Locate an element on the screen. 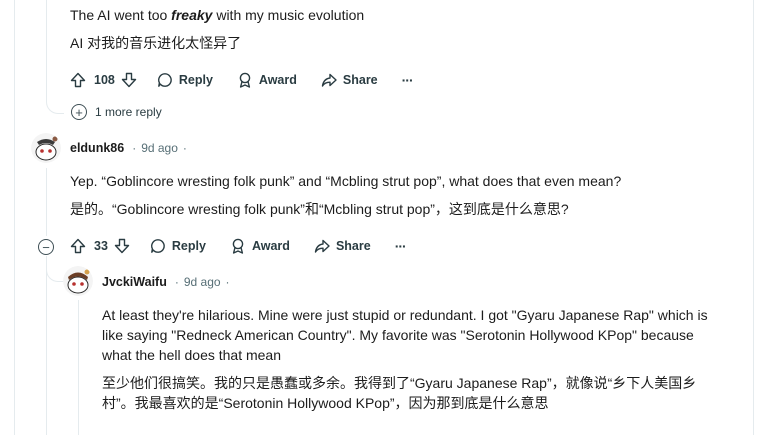 This screenshot has width=766, height=435. vote-count: 108 is located at coordinates (104, 80).